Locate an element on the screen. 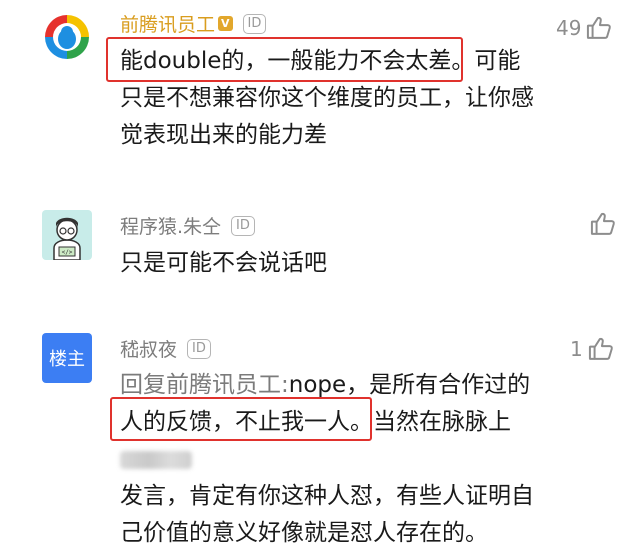 Image resolution: width=641 pixels, height=552 pixels. op-label: 楼主 is located at coordinates (67, 359).